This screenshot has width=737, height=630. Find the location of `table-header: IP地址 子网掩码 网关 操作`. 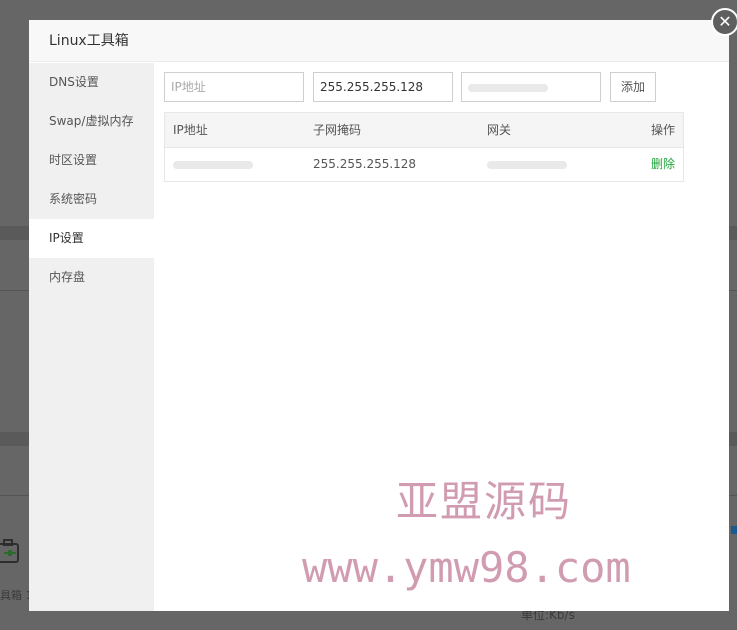

table-header: IP地址 子网掩码 网关 操作 is located at coordinates (424, 130).